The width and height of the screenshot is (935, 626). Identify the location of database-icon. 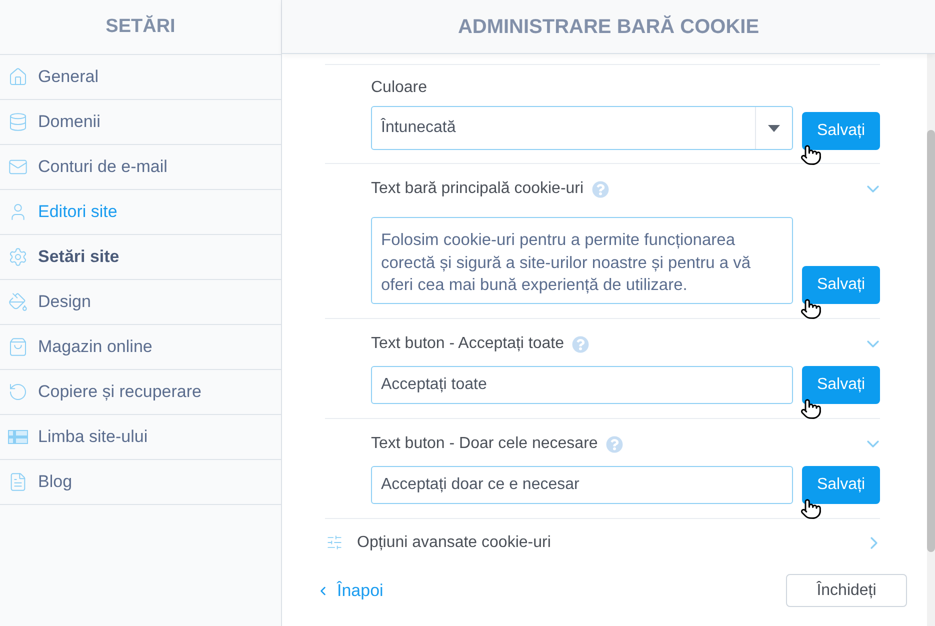
(18, 122).